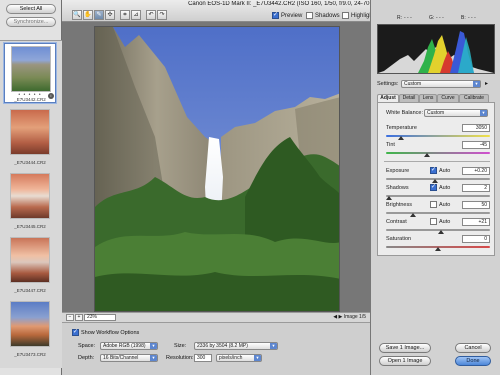 This screenshot has height=375, width=500. What do you see at coordinates (401, 128) in the screenshot?
I see `temperature-label: Temperature` at bounding box center [401, 128].